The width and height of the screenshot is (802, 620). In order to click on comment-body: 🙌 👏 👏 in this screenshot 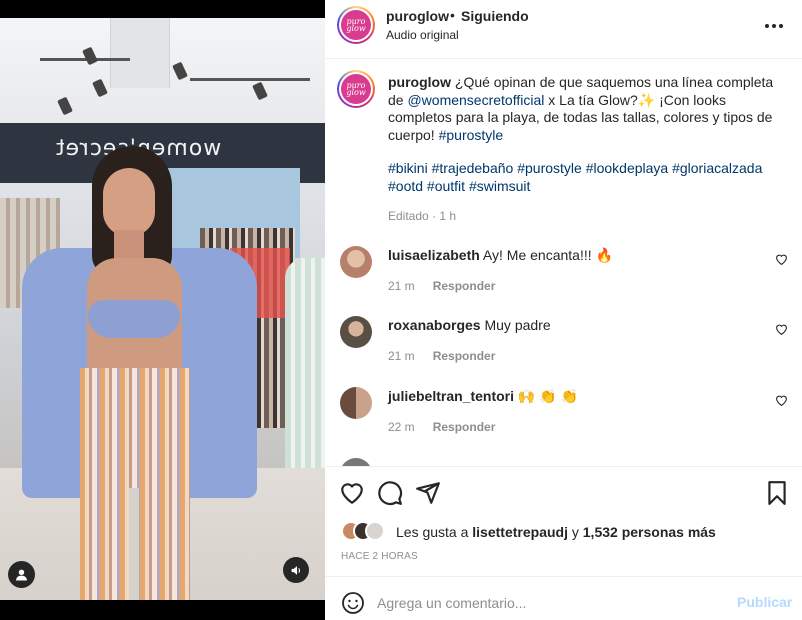, I will do `click(546, 396)`.